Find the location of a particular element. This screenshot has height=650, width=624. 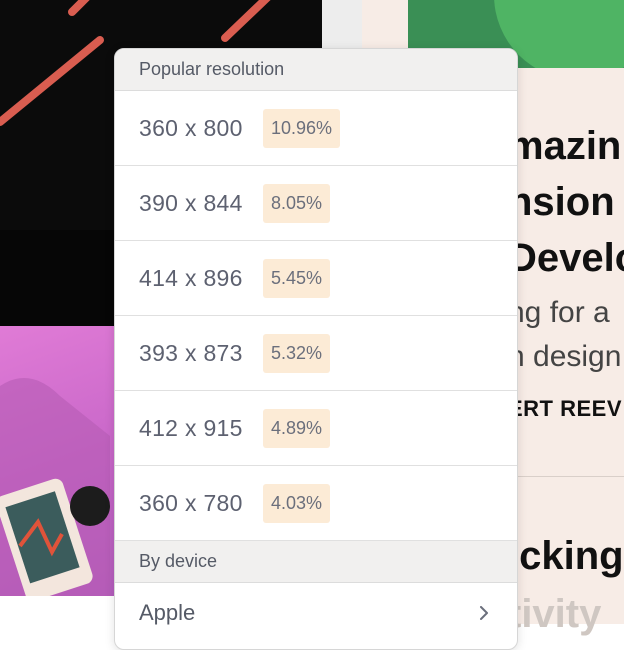

article-title-line: Develo is located at coordinates (566, 258).